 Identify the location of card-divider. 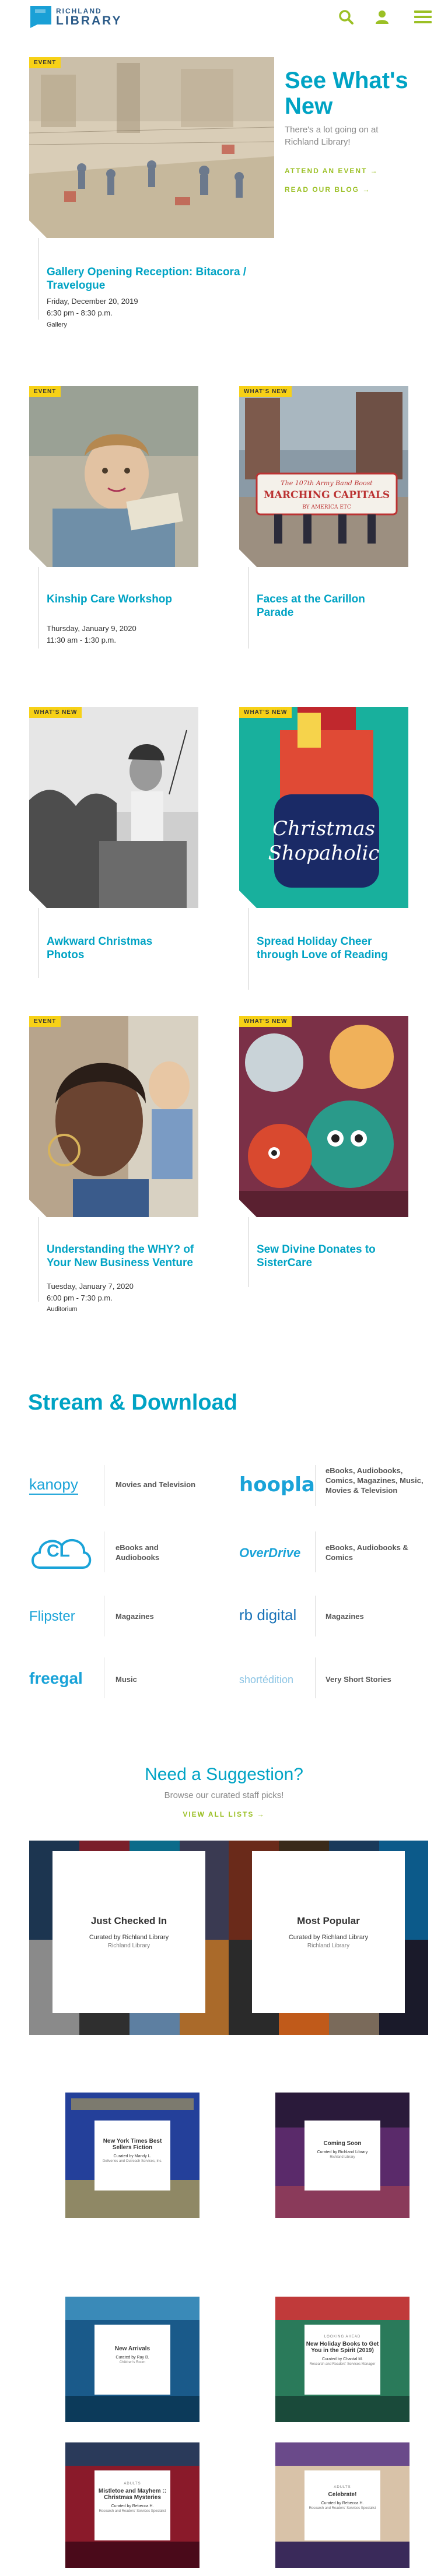
(249, 1252).